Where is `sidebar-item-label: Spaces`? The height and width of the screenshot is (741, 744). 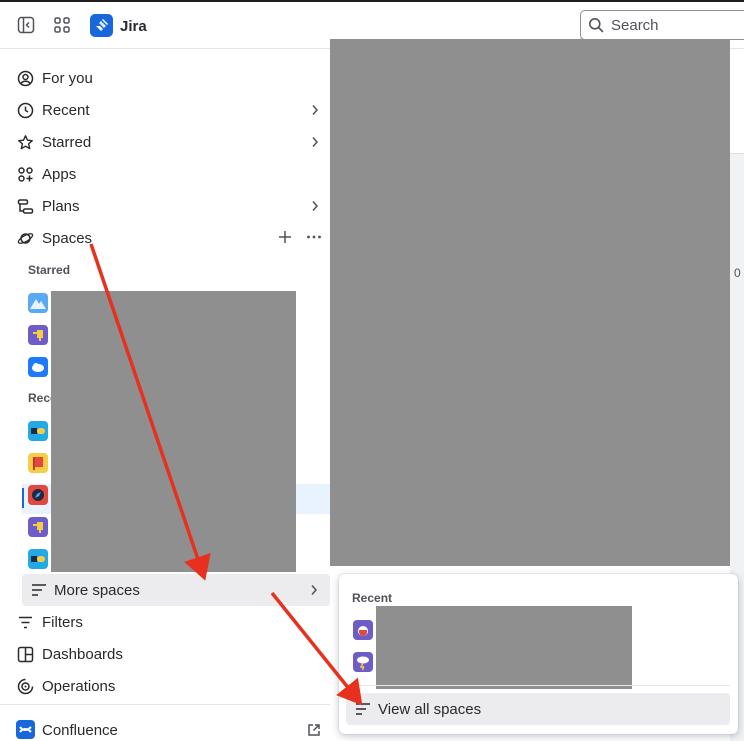
sidebar-item-label: Spaces is located at coordinates (67, 238).